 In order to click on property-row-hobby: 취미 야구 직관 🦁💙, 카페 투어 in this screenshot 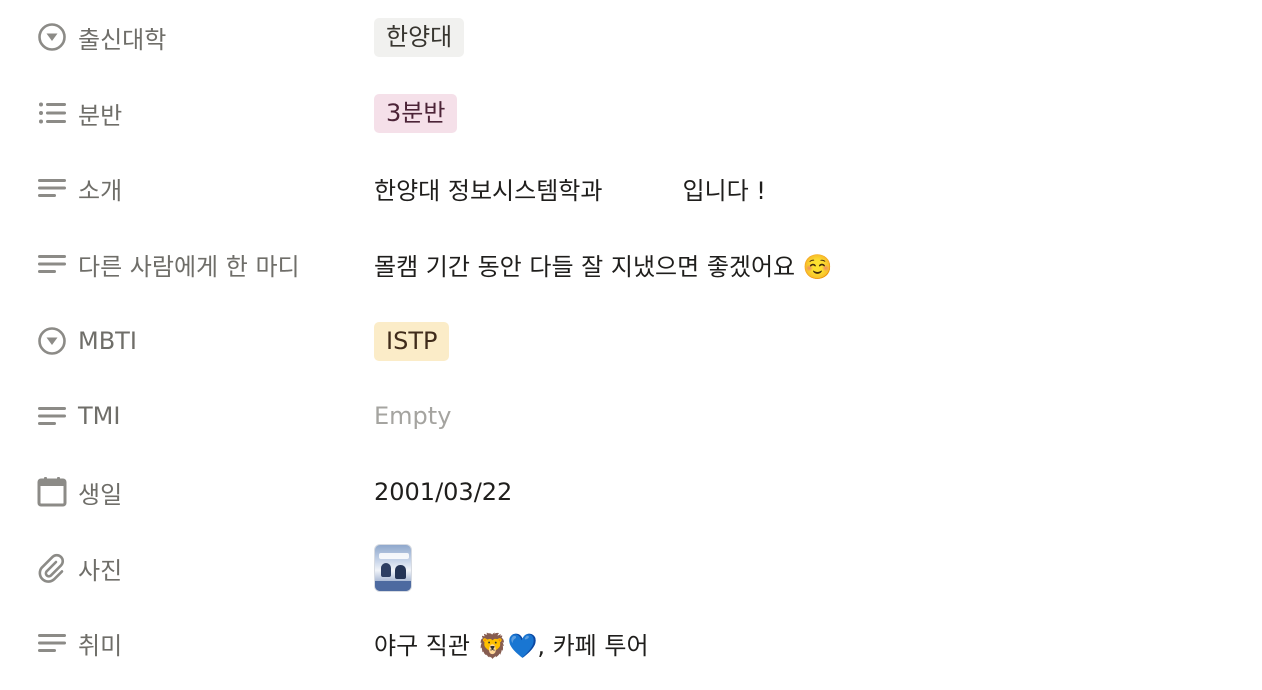, I will do `click(631, 643)`.